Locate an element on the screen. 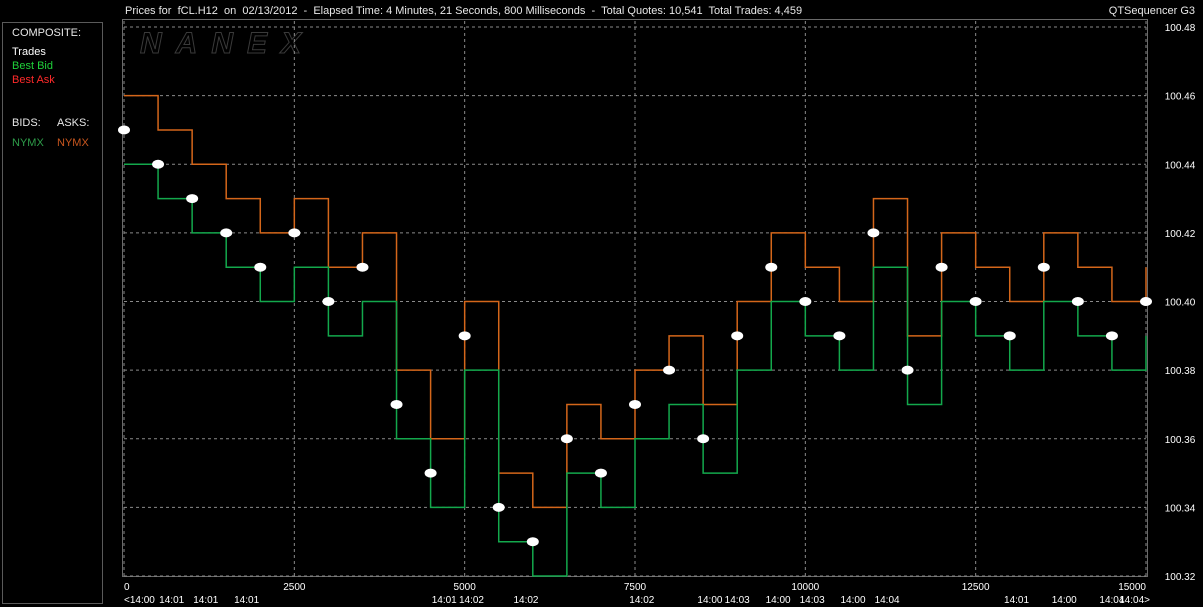 The width and height of the screenshot is (1203, 607). y-tick-label: 100.36 is located at coordinates (1180, 440).